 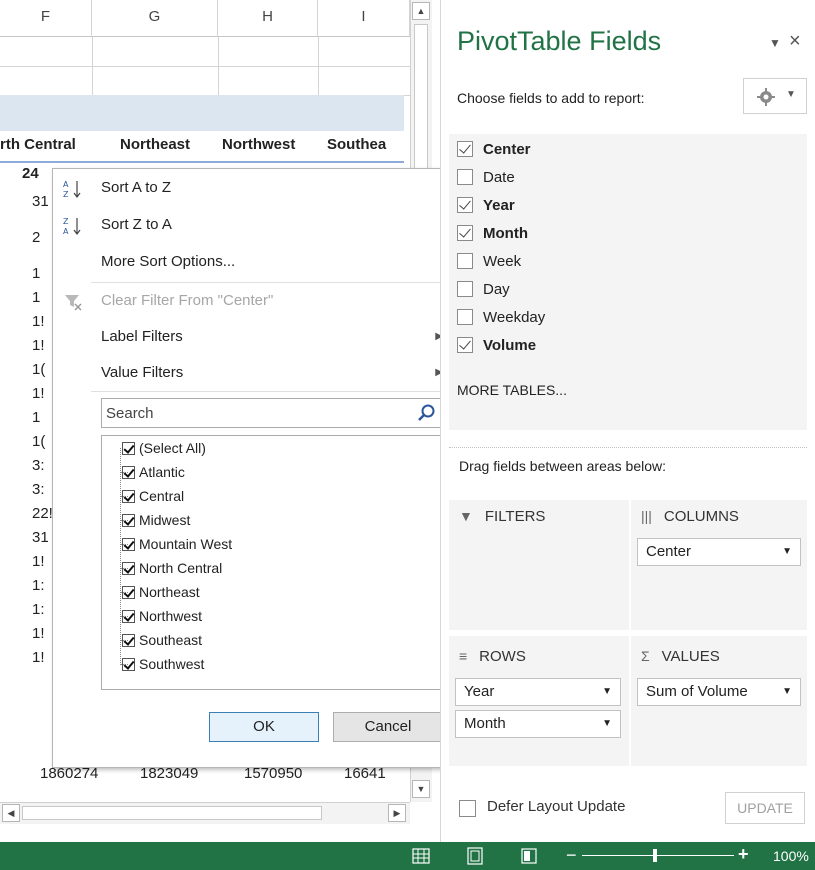 What do you see at coordinates (421, 789) in the screenshot?
I see `scroll-down-icon: ▼` at bounding box center [421, 789].